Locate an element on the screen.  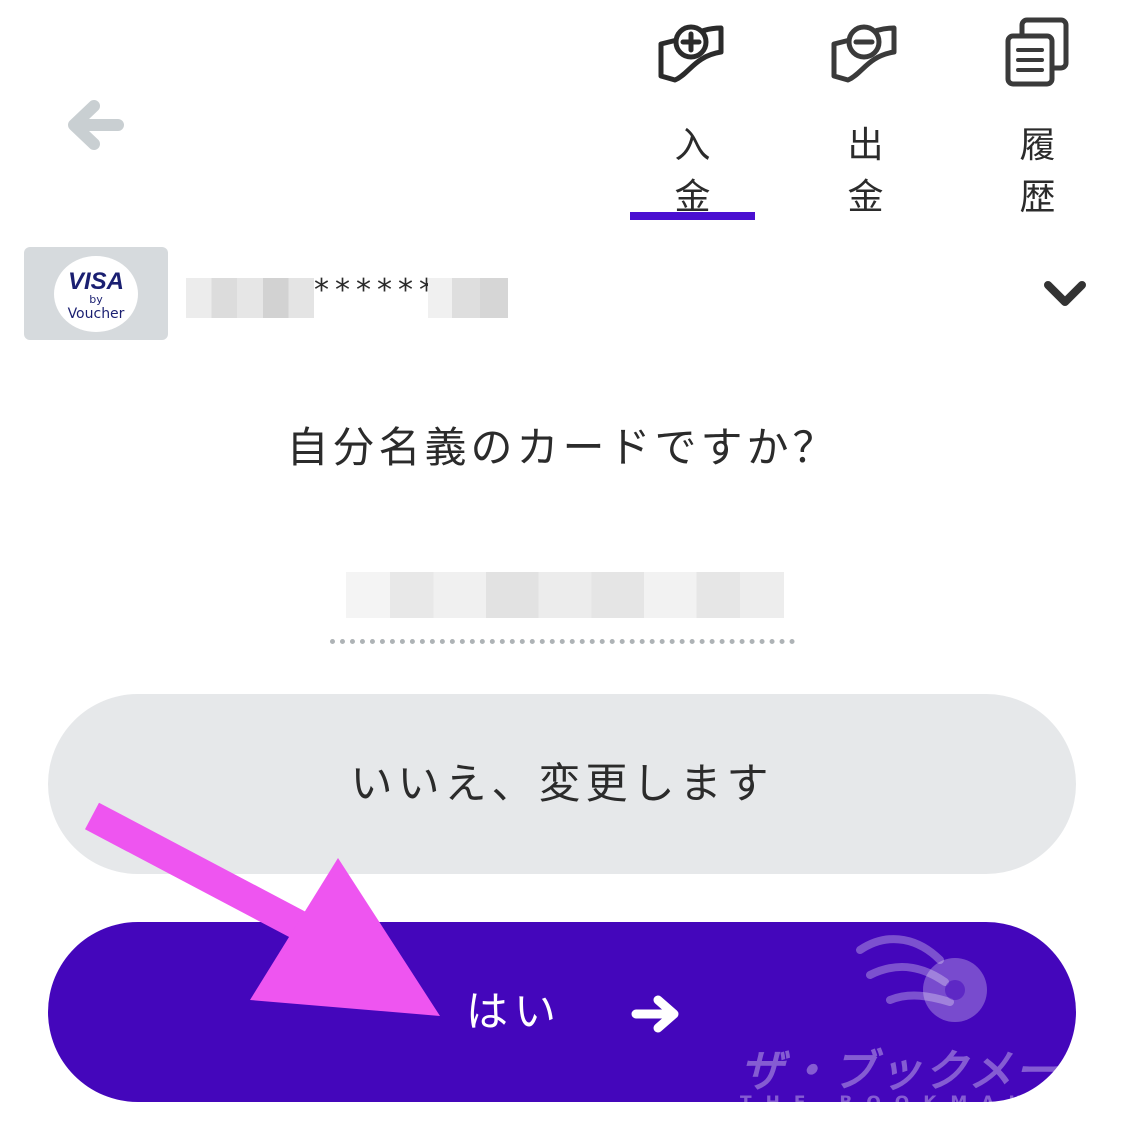
no-change-button: いいえ、変更します is located at coordinates (562, 784).